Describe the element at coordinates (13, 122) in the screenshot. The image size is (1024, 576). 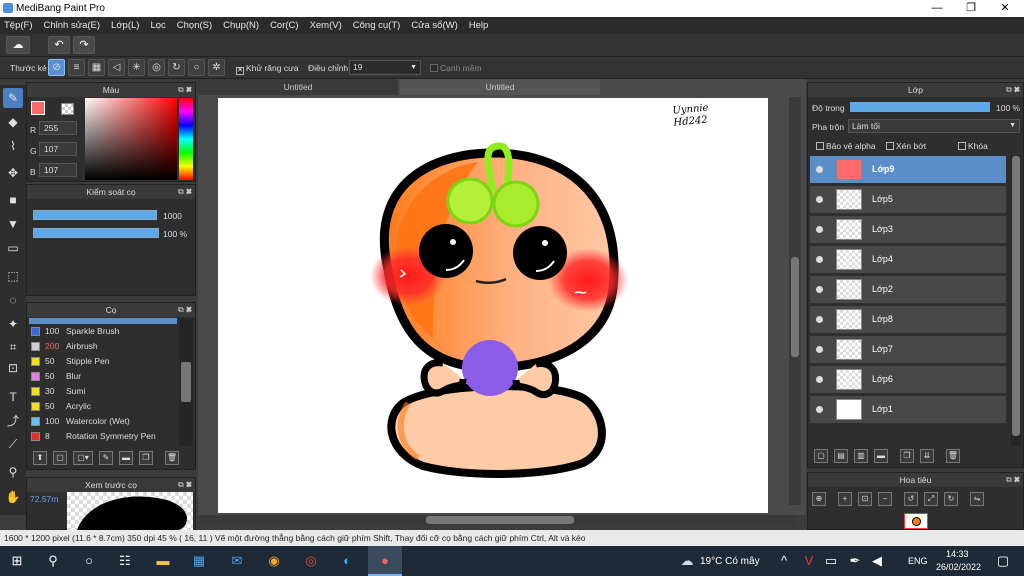
I see `eraser-tool-icon: ◆` at that location.